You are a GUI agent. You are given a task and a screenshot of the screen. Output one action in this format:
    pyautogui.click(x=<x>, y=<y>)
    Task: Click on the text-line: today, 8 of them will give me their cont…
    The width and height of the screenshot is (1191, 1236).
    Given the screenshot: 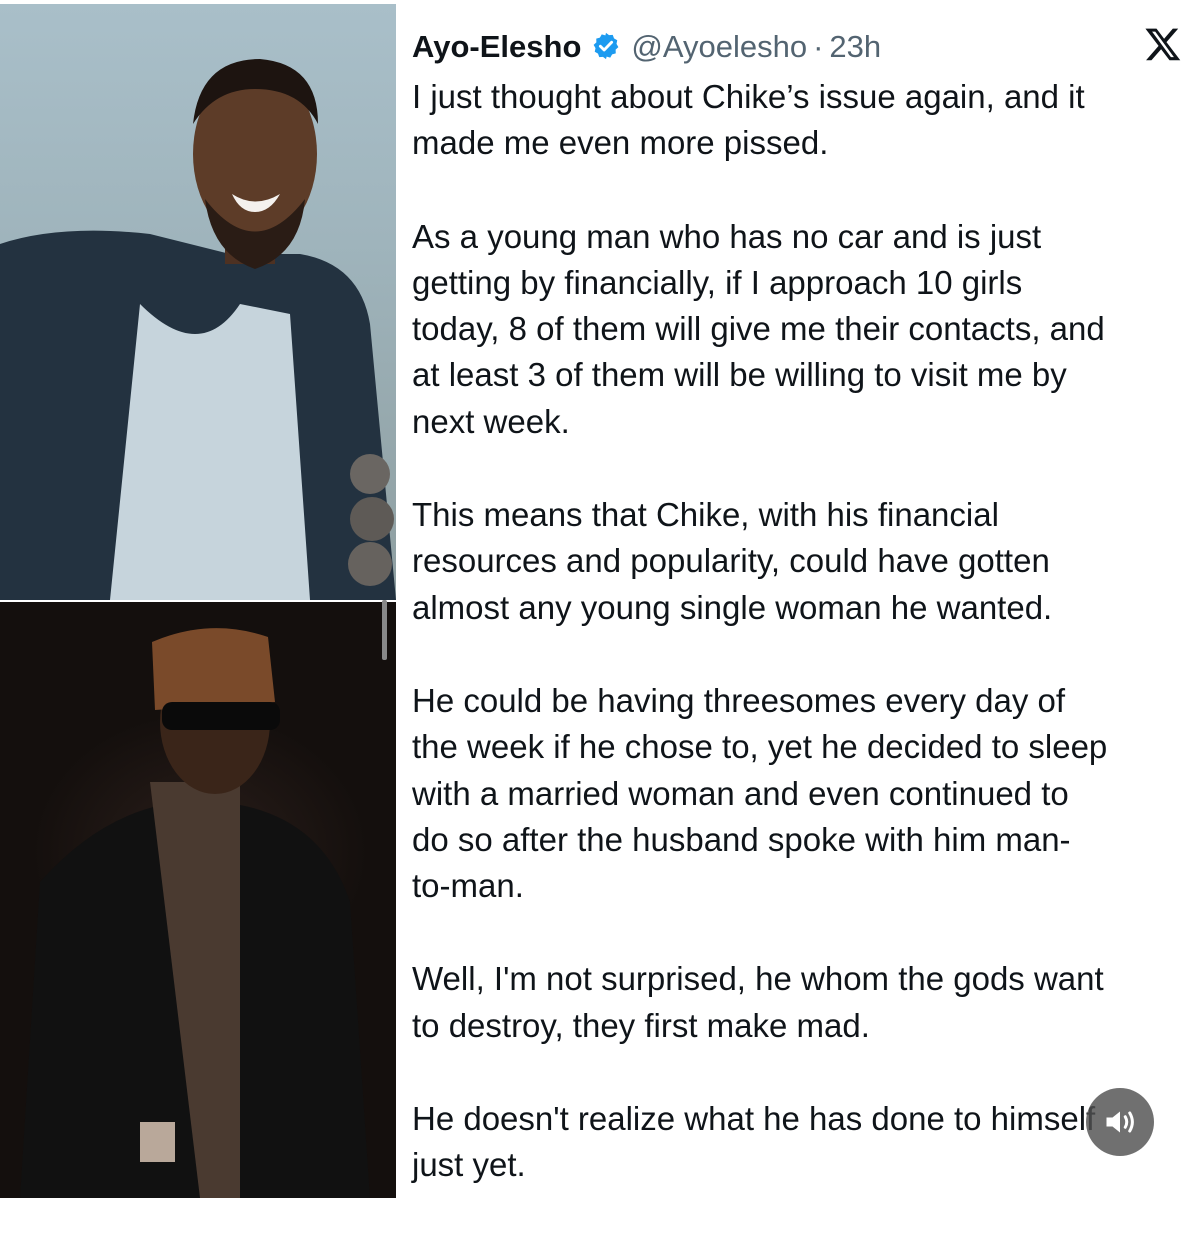 What is the action you would take?
    pyautogui.click(x=758, y=329)
    